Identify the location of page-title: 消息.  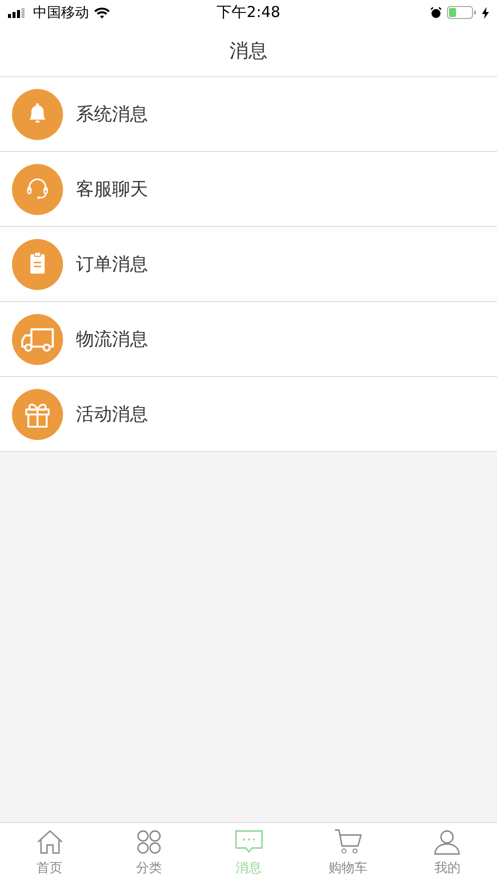
(249, 51).